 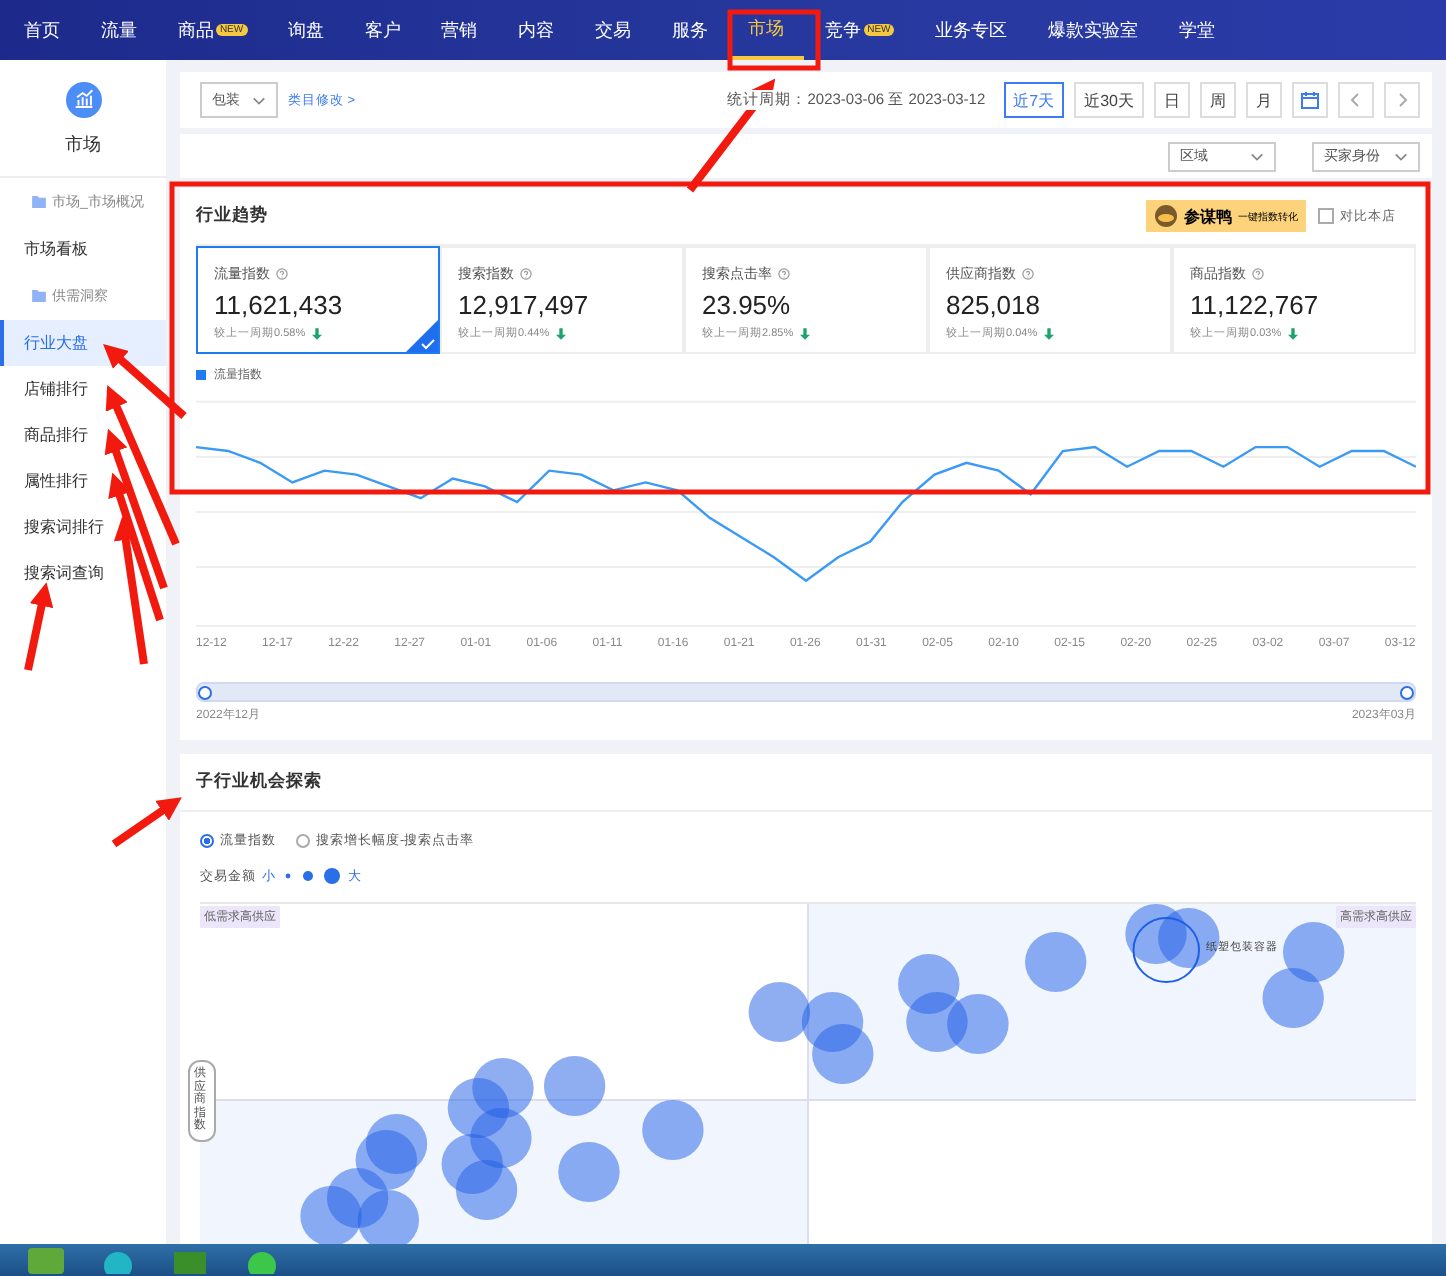 I want to click on nav-tab: 学堂, so click(x=1197, y=30).